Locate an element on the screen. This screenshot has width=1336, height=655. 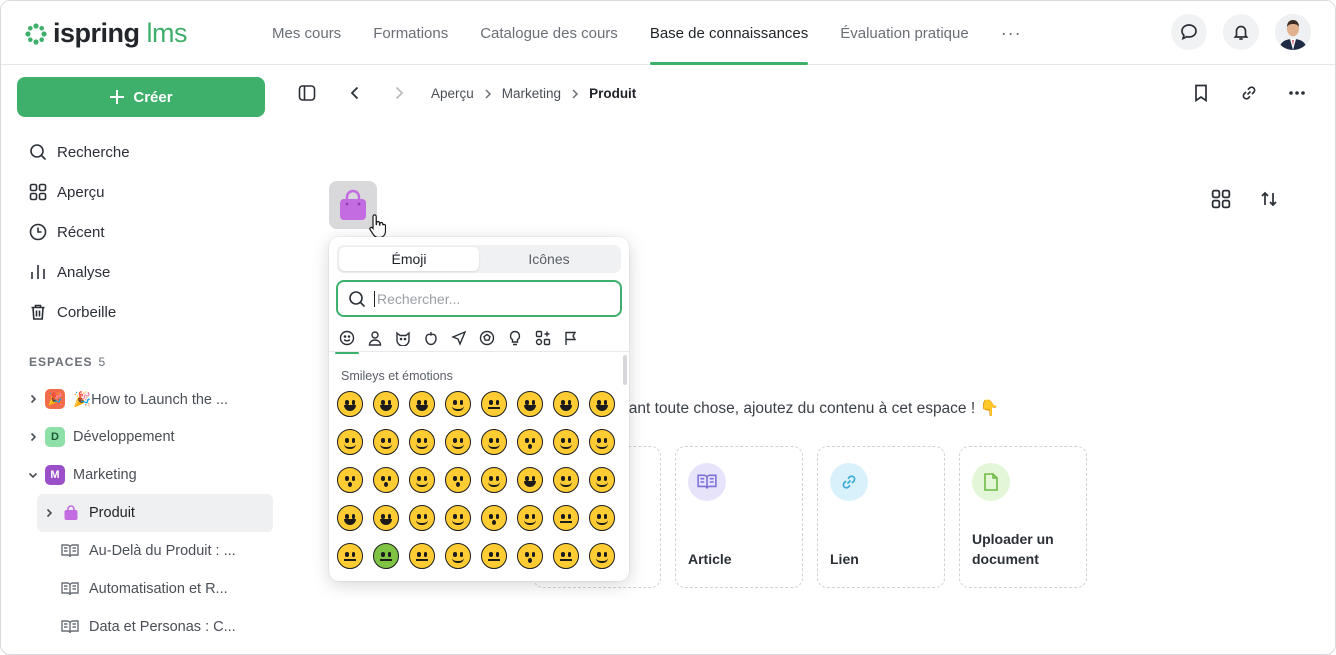
bookmark-icon is located at coordinates (1201, 95).